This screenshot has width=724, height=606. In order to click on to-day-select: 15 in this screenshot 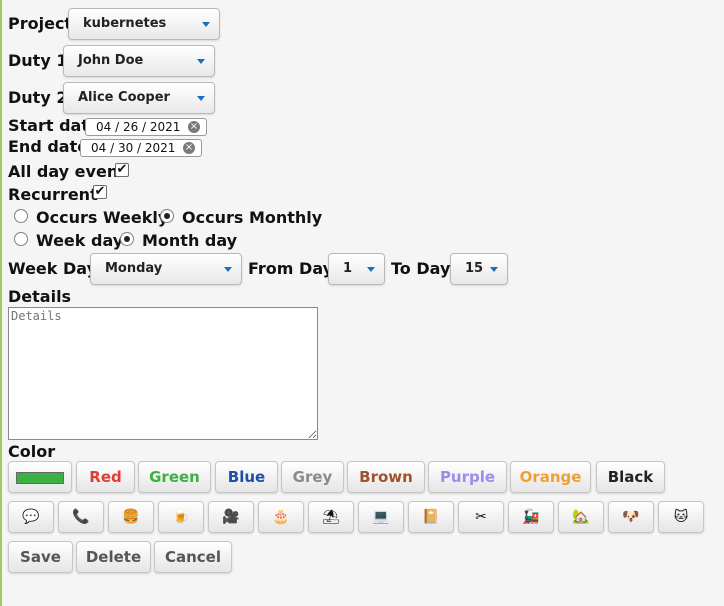, I will do `click(479, 269)`.